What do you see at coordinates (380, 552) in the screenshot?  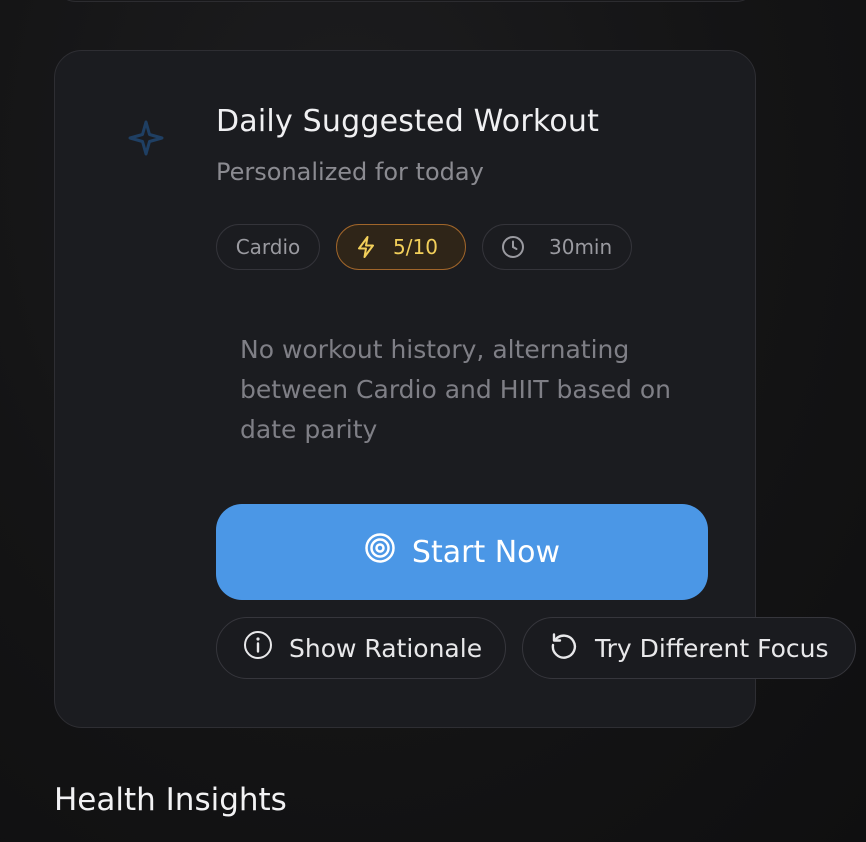 I see `target-icon` at bounding box center [380, 552].